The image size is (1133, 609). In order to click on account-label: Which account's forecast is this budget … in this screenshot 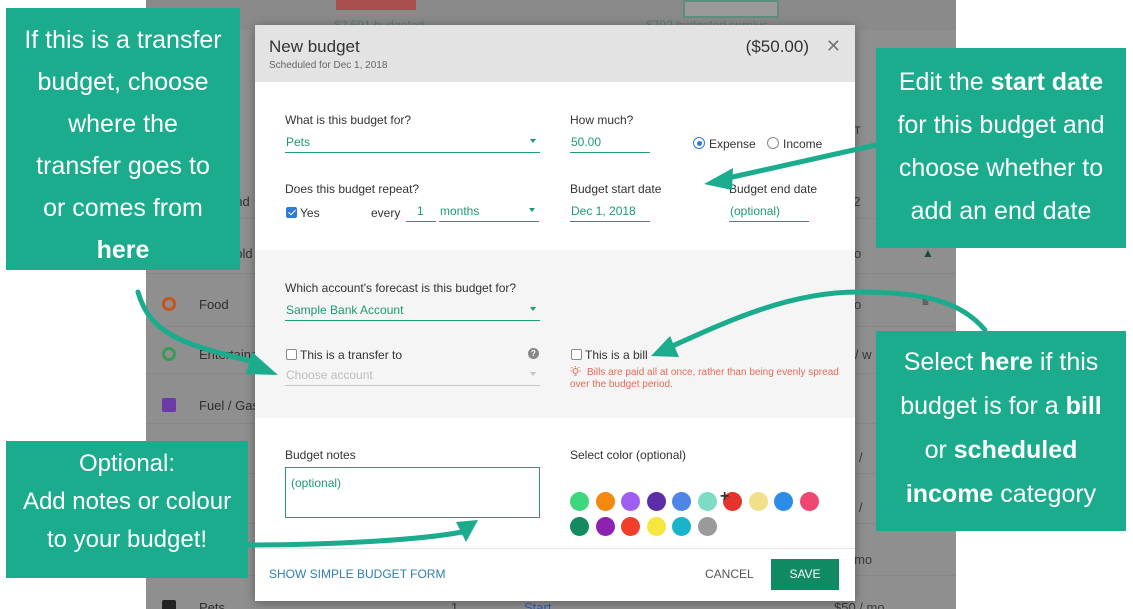, I will do `click(401, 288)`.